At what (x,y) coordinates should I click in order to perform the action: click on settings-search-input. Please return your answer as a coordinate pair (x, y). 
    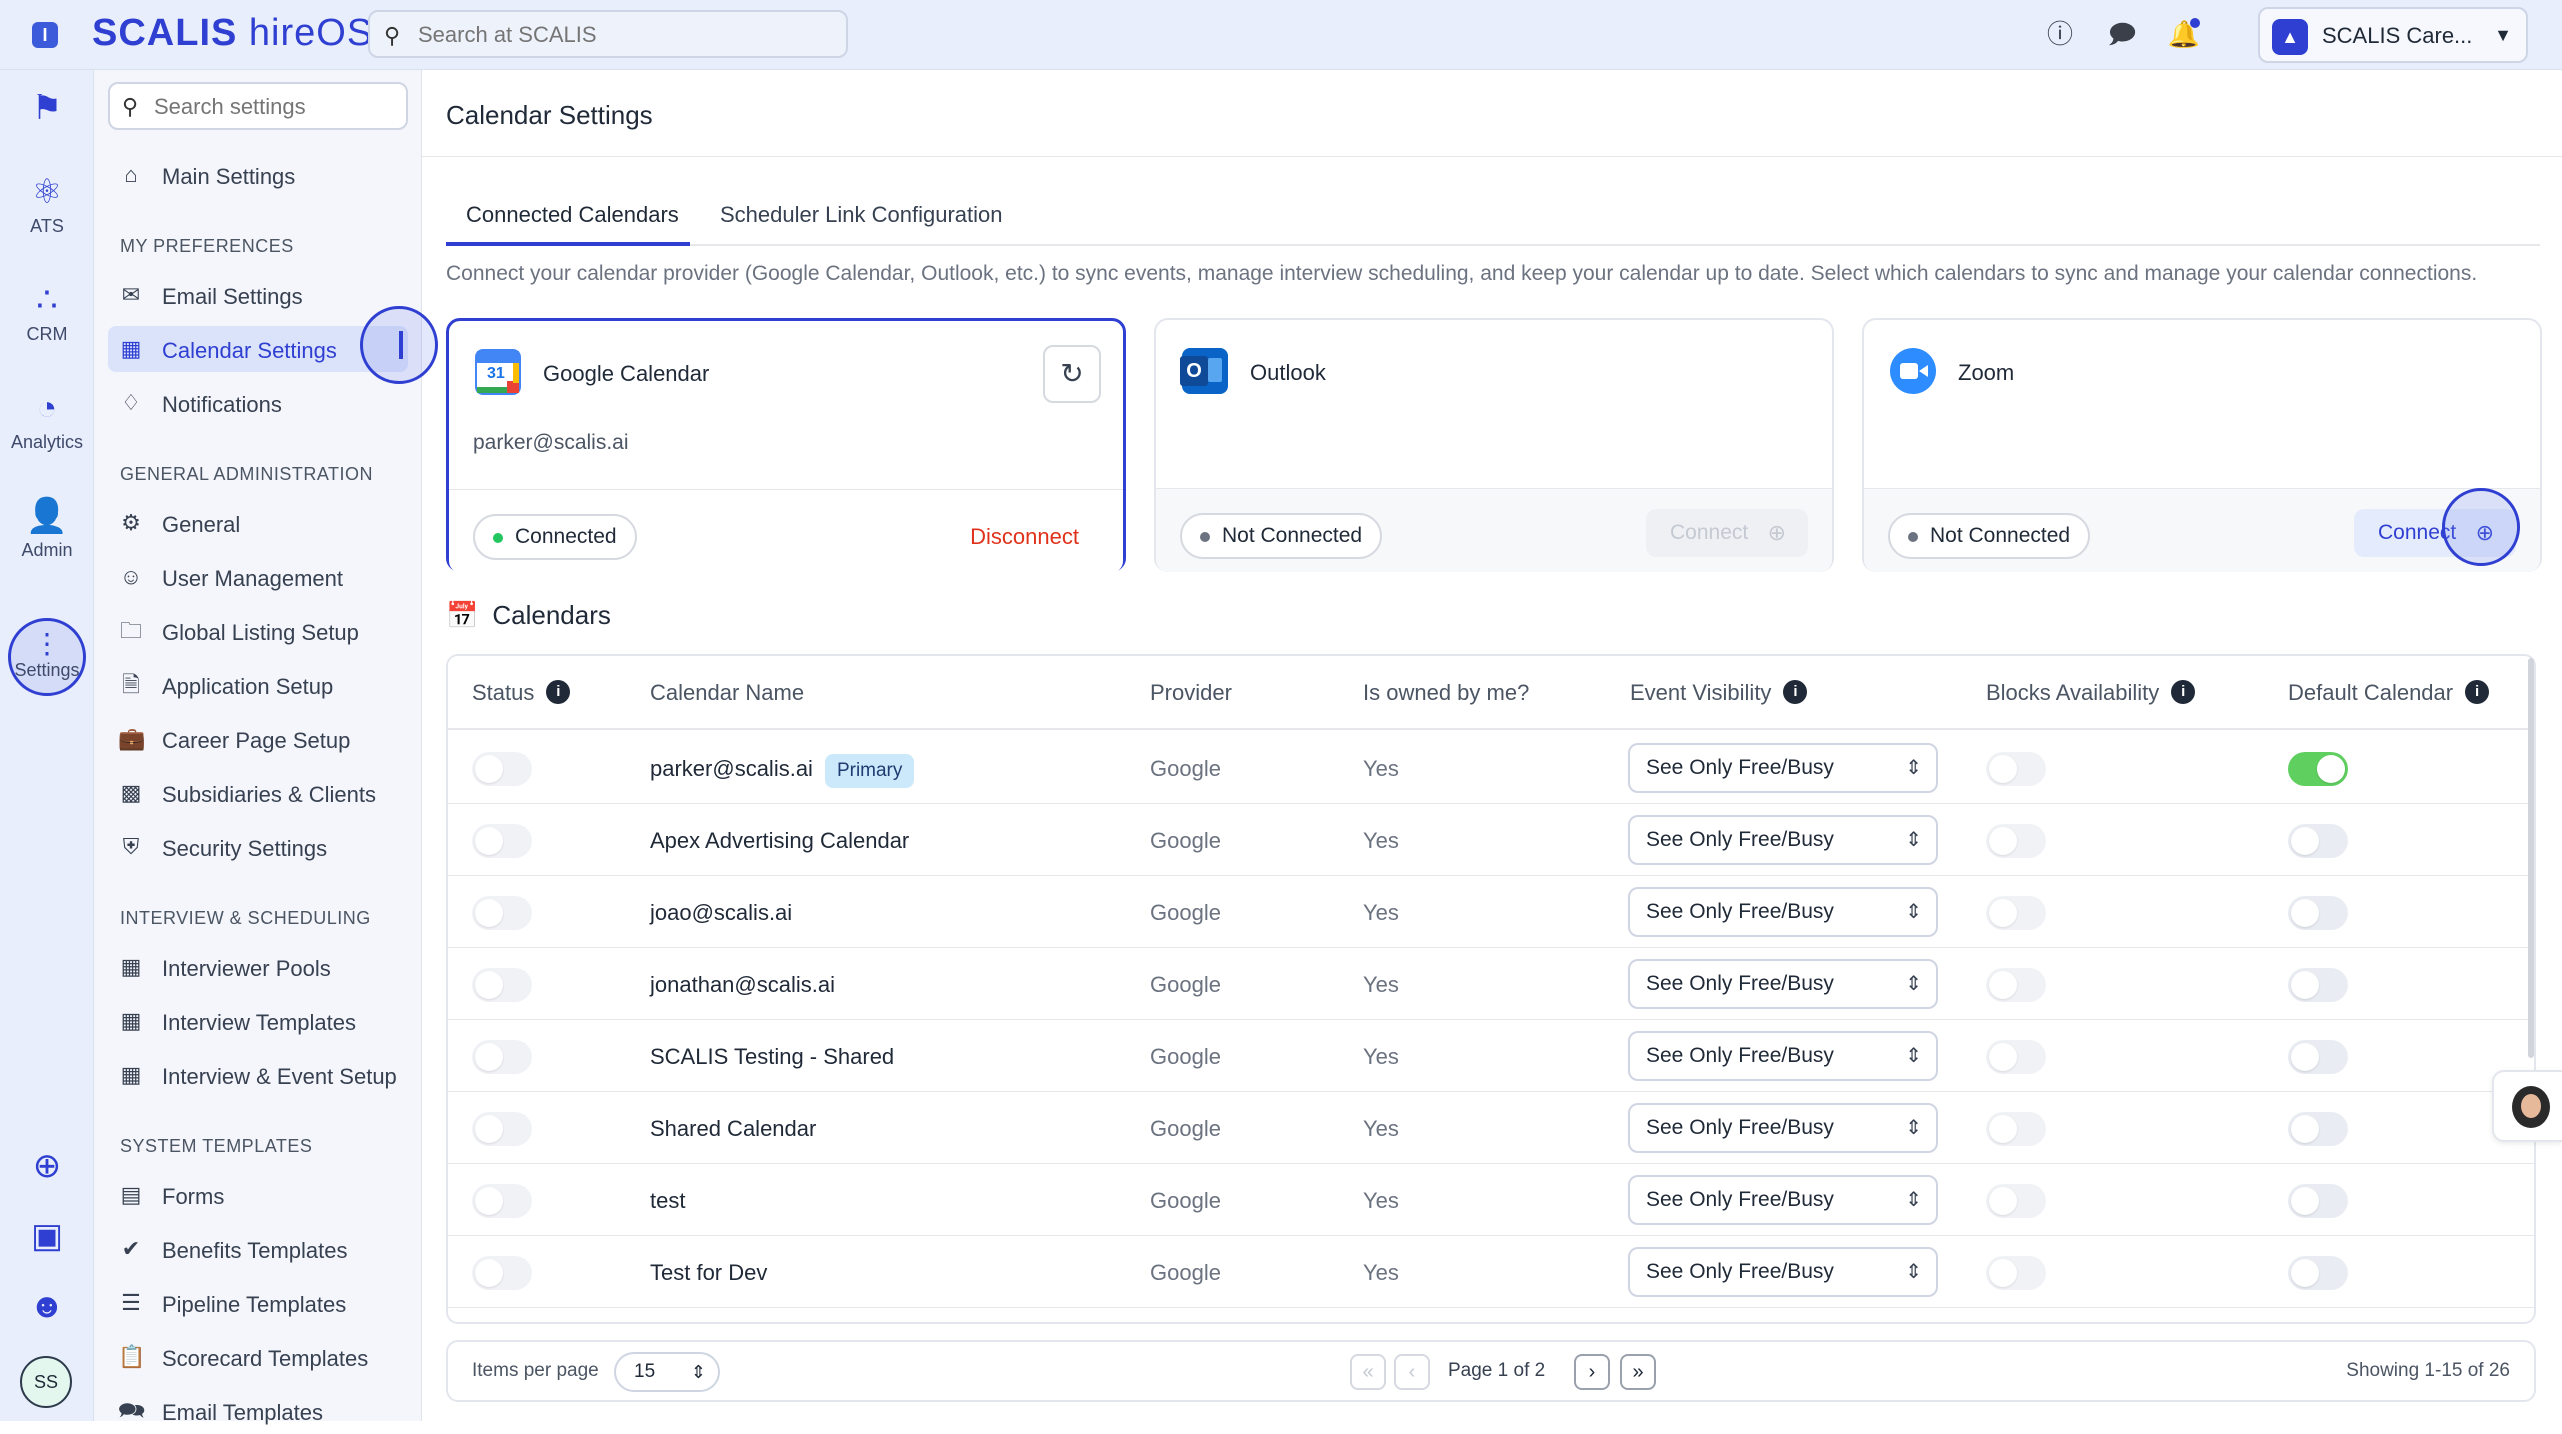
    Looking at the image, I should click on (277, 107).